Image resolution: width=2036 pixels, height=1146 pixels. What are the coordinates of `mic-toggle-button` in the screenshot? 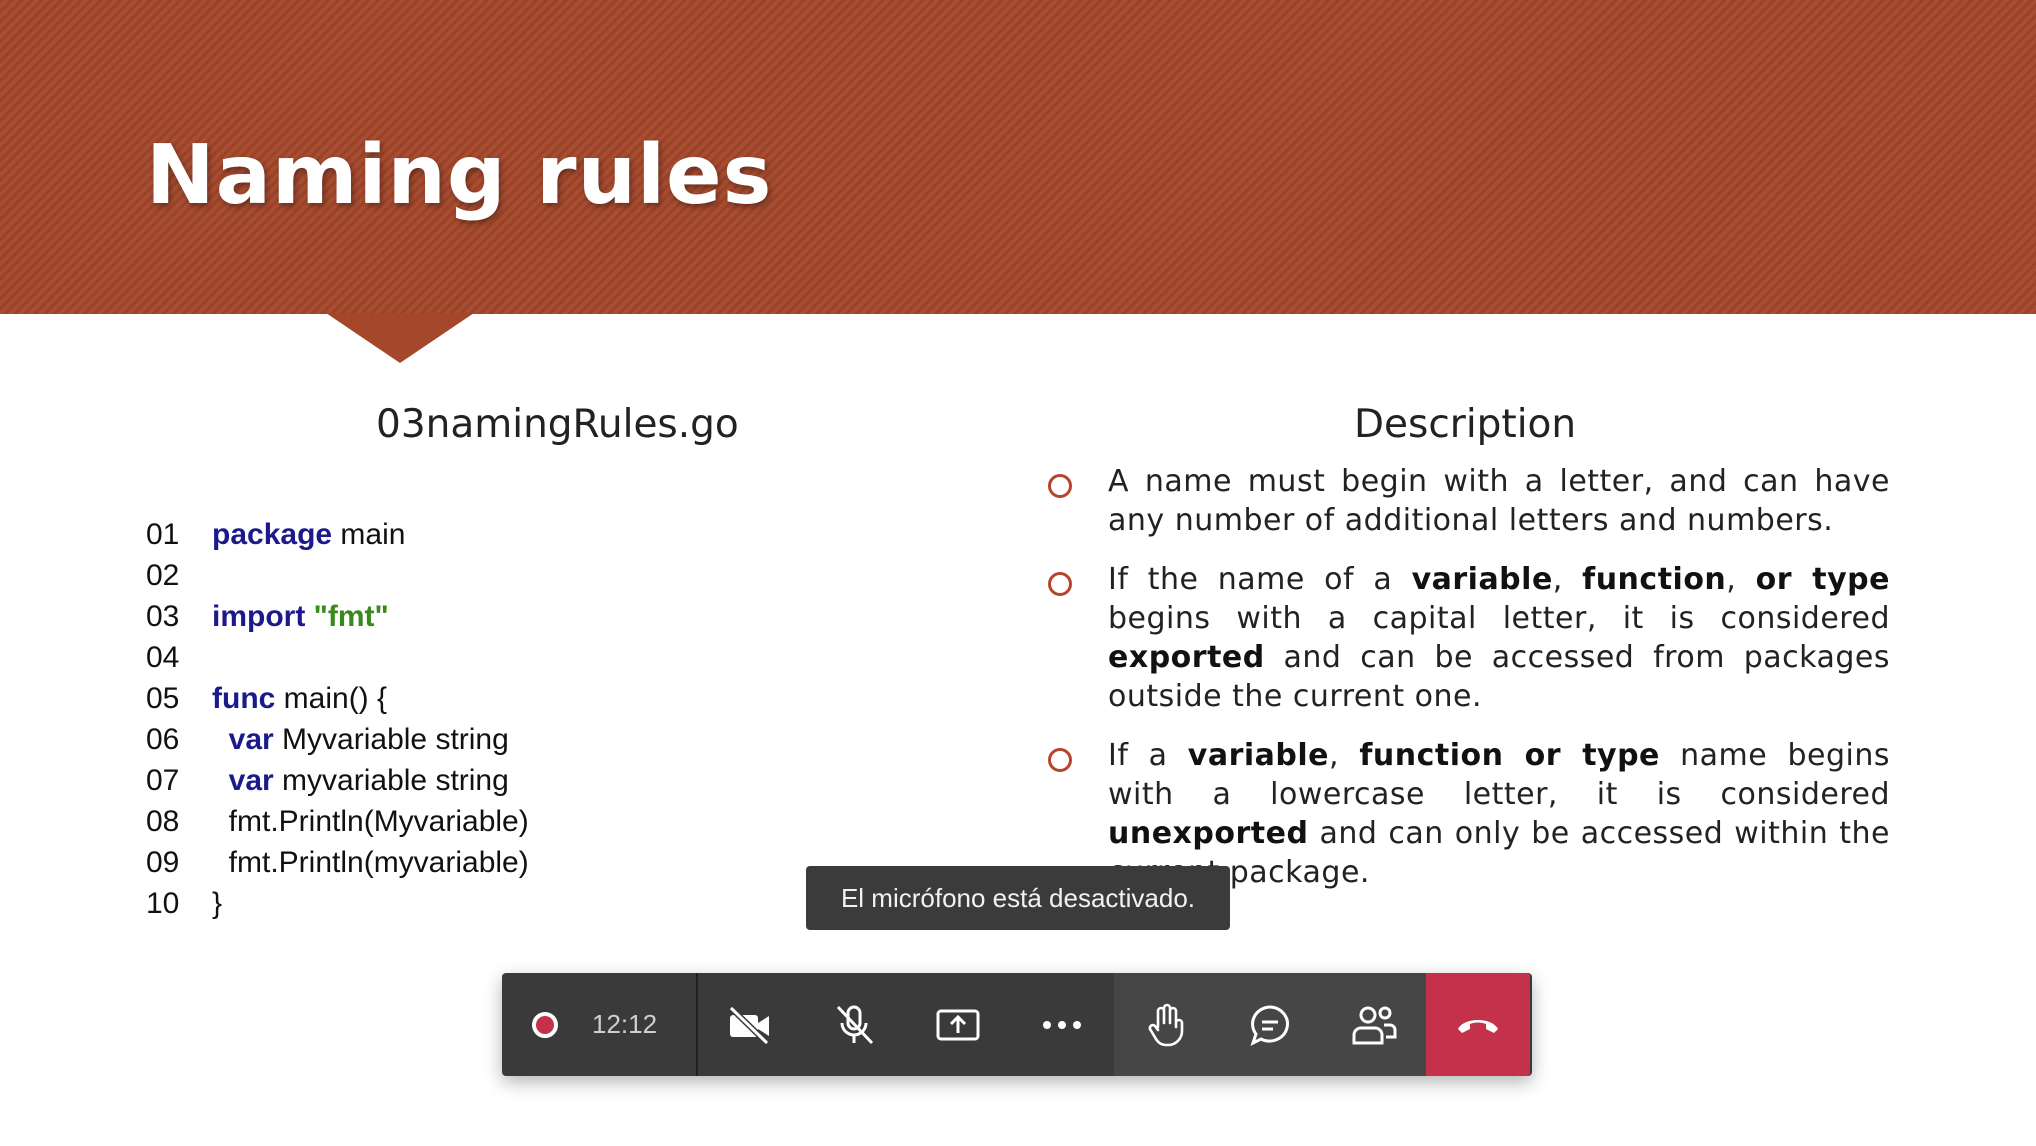 It's located at (854, 1024).